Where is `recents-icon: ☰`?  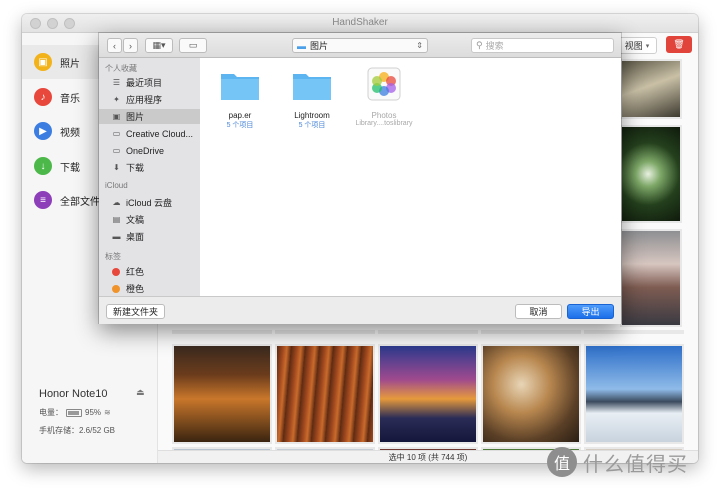 recents-icon: ☰ is located at coordinates (116, 82).